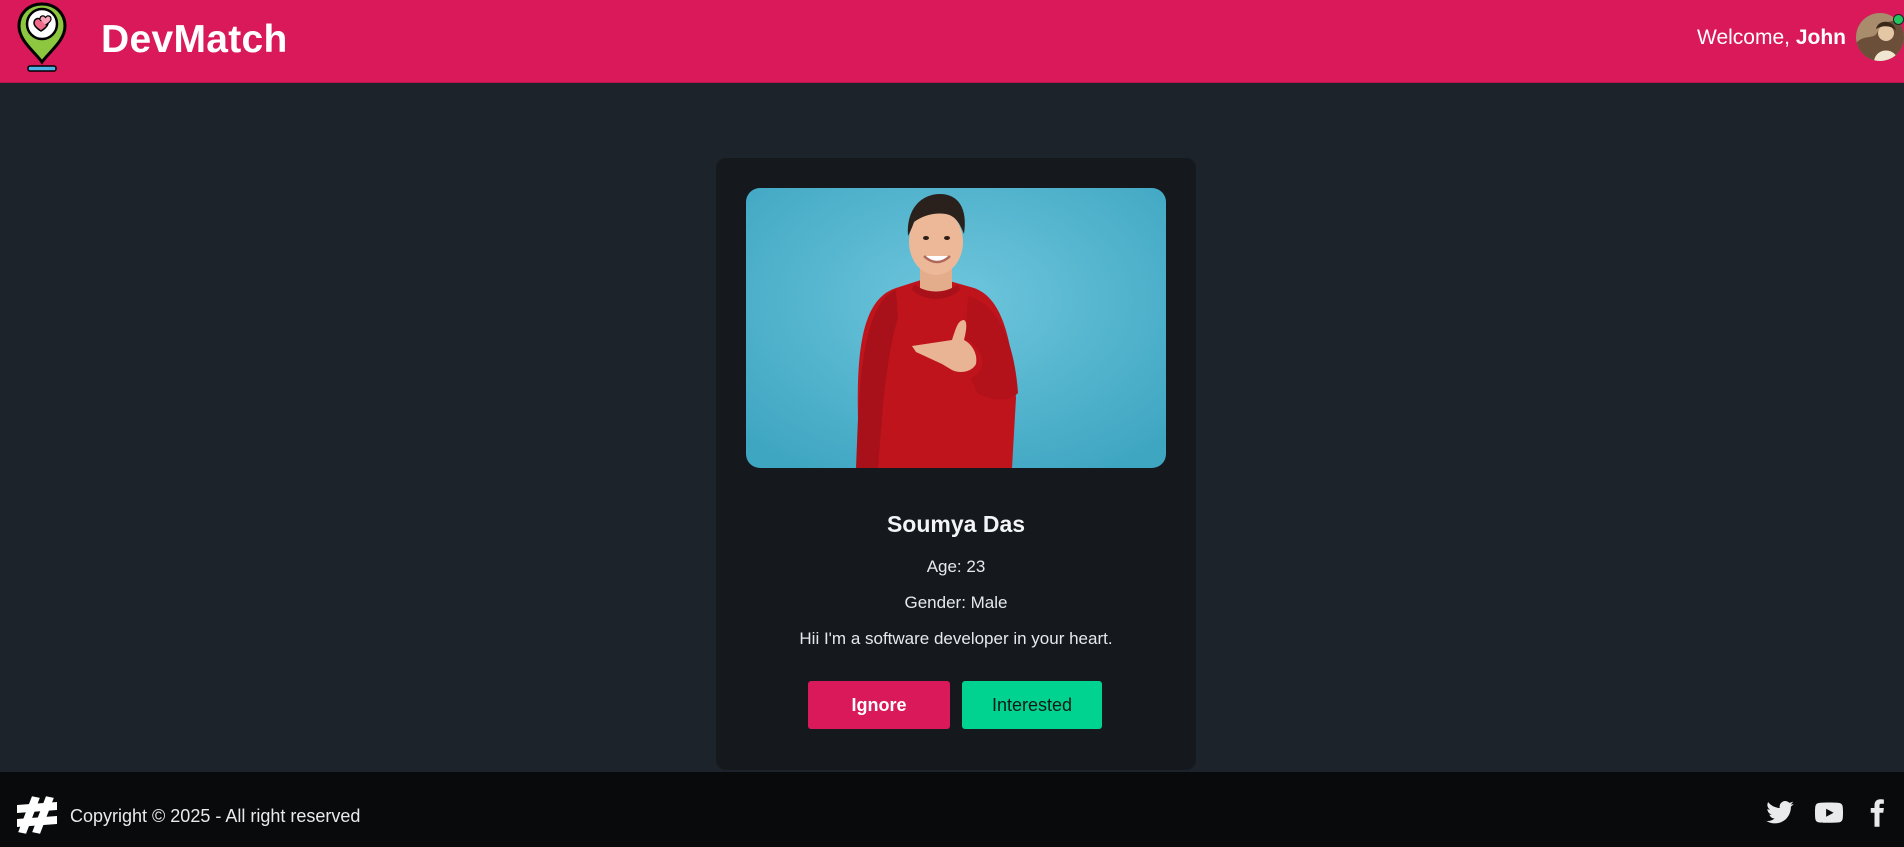  I want to click on hashtag-icon, so click(37, 815).